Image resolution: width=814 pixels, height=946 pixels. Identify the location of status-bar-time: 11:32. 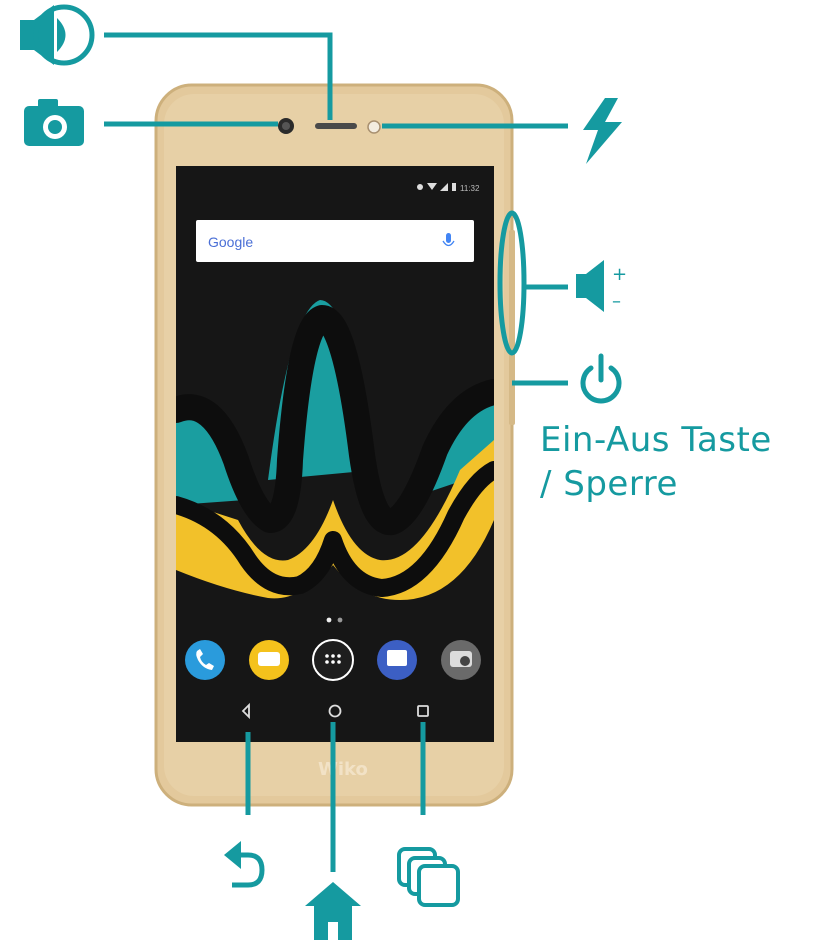
(470, 188).